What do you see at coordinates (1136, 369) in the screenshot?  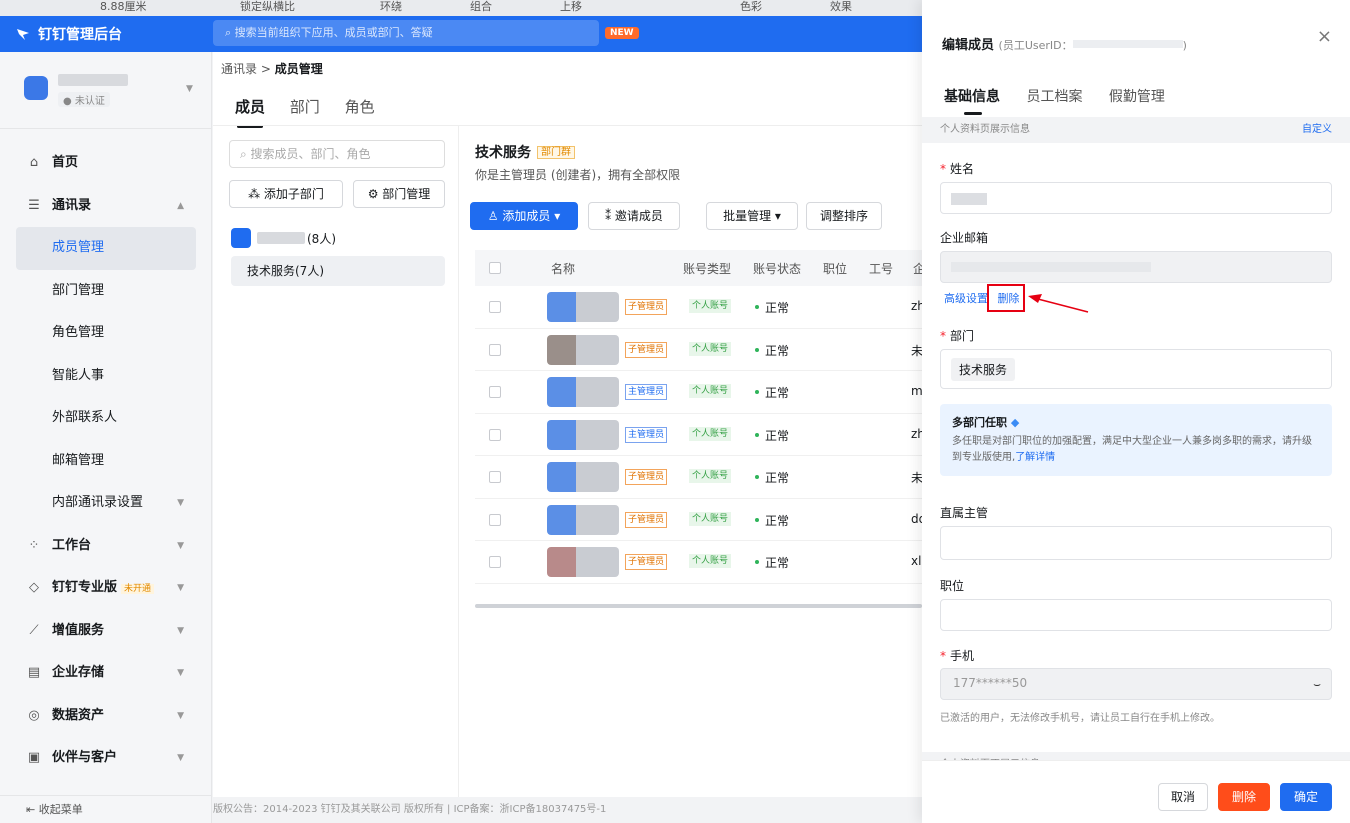 I see `dept-select: 技术服务` at bounding box center [1136, 369].